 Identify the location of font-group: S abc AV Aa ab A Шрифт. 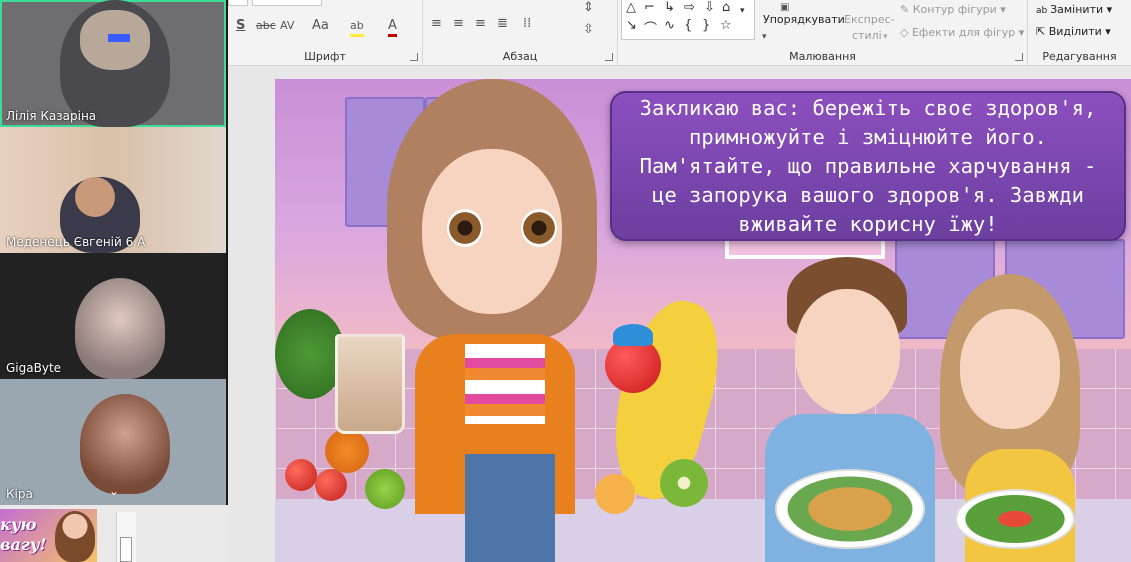
(325, 33).